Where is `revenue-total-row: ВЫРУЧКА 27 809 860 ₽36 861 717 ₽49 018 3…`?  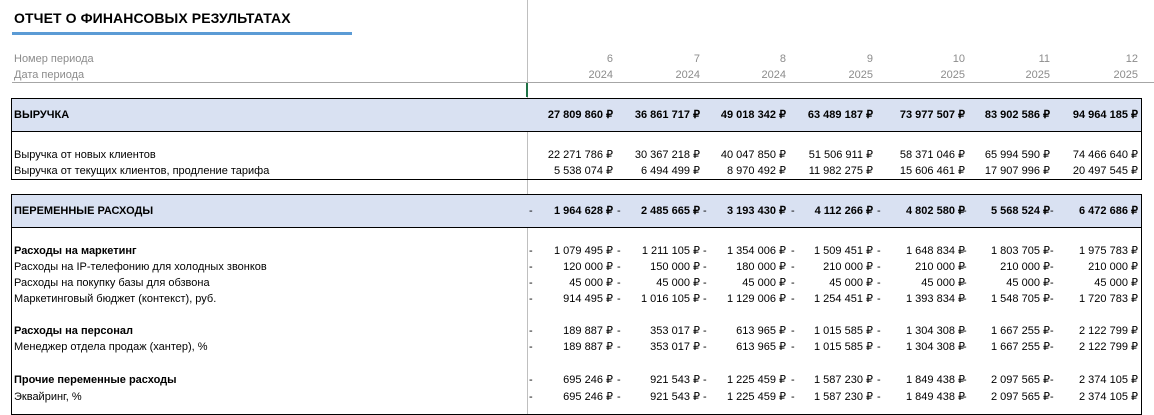 revenue-total-row: ВЫРУЧКА 27 809 860 ₽36 861 717 ₽49 018 3… is located at coordinates (577, 115).